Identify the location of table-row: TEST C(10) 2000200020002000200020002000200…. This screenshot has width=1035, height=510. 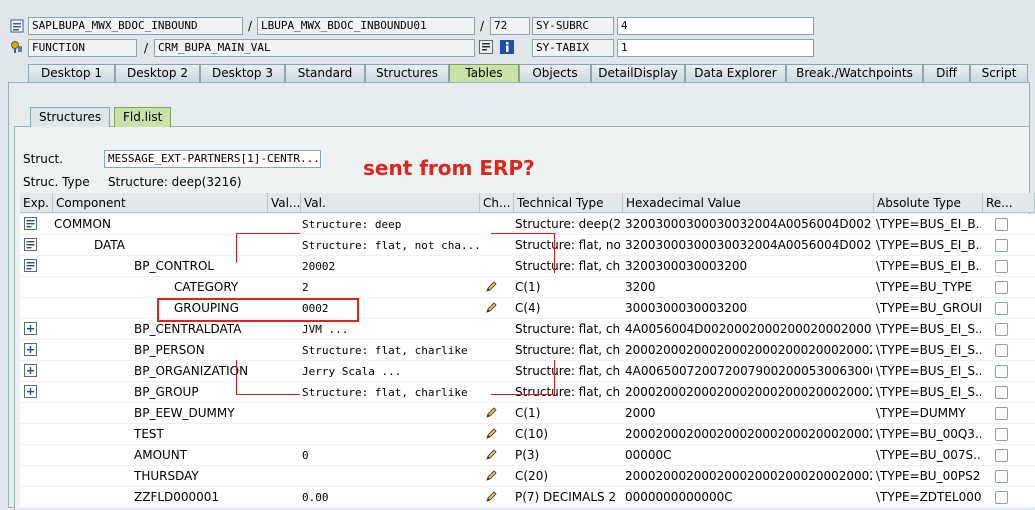
(527, 434).